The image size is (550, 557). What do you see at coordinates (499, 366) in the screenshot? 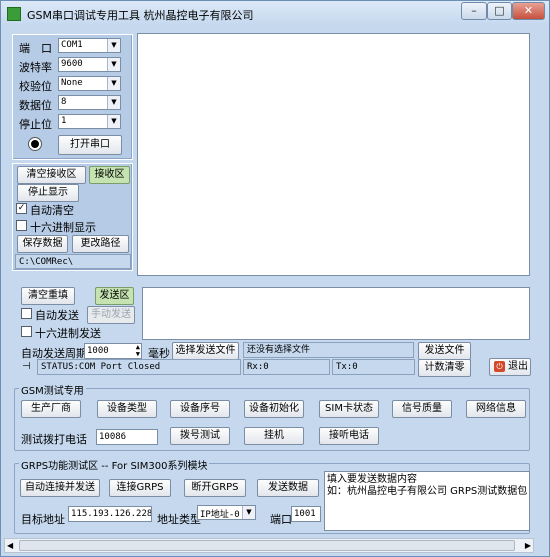
I see `power-icon: ⏻` at bounding box center [499, 366].